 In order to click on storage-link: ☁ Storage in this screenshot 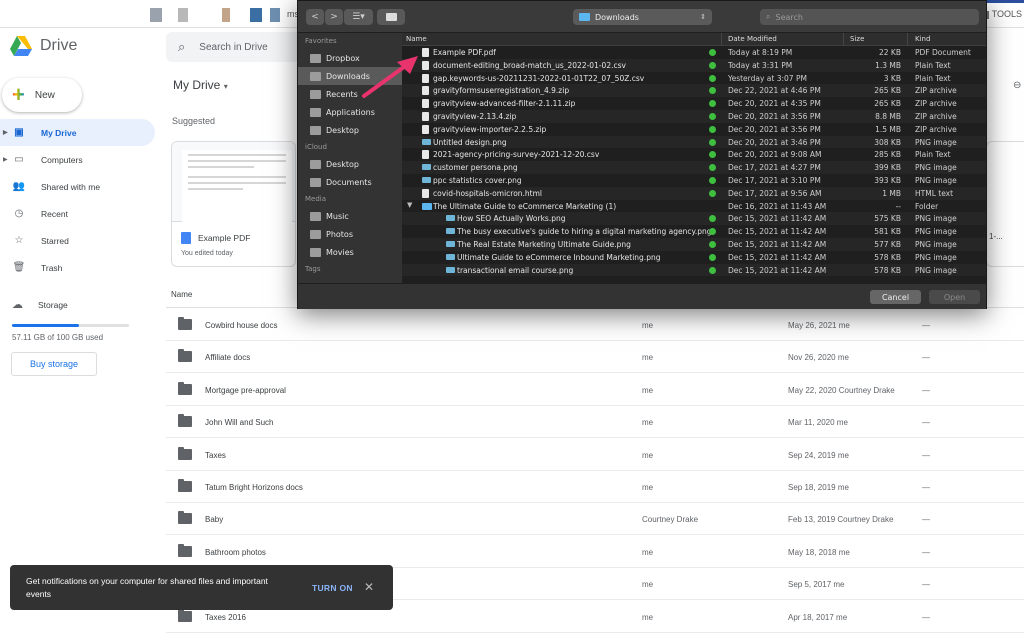, I will do `click(40, 304)`.